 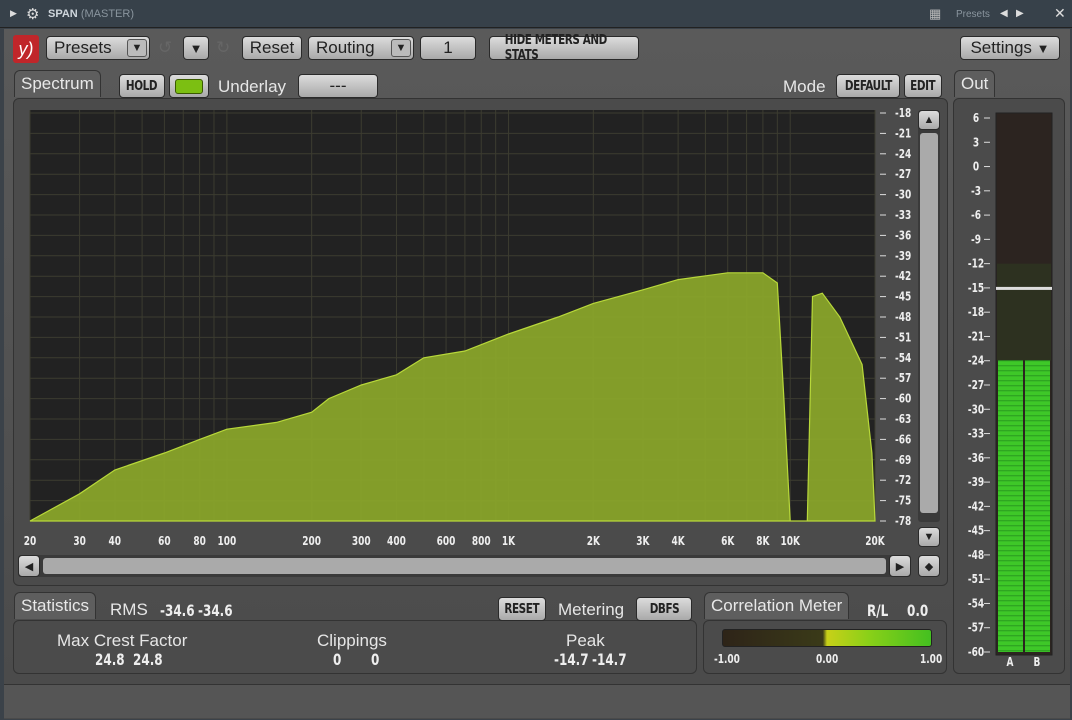 I want to click on reset-label: RESET, so click(x=522, y=609).